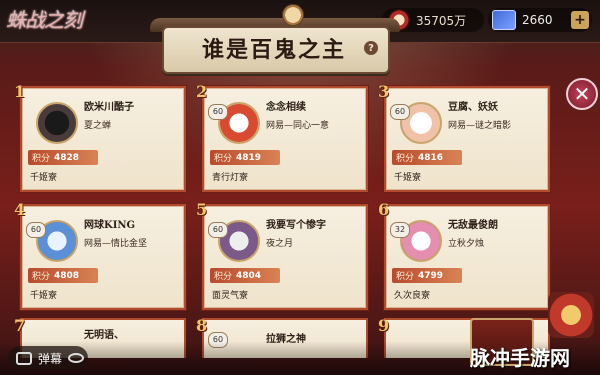 The image size is (600, 375). I want to click on score-value: 4799, so click(431, 275).